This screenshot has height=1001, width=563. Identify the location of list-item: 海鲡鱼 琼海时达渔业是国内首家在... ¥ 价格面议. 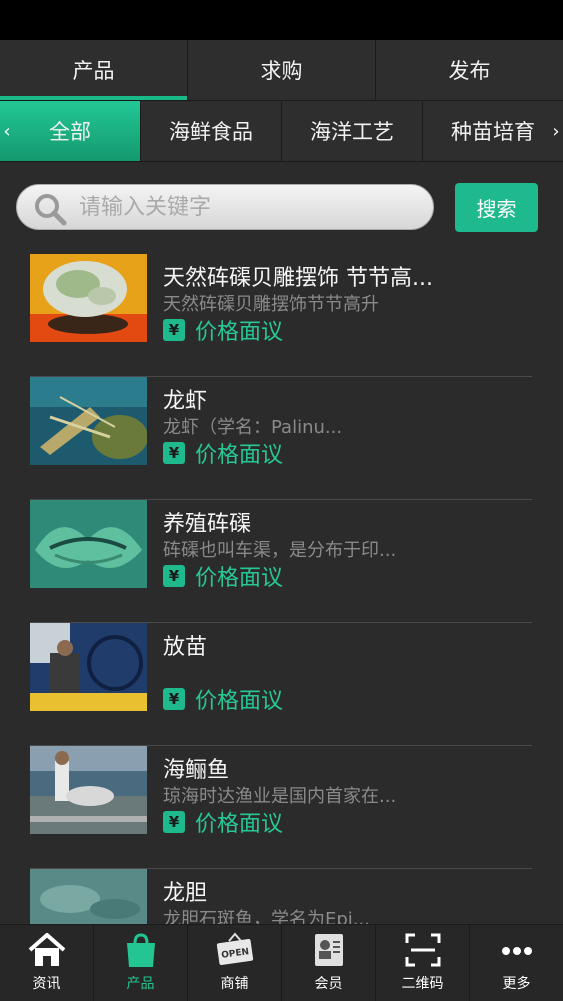
(281, 807).